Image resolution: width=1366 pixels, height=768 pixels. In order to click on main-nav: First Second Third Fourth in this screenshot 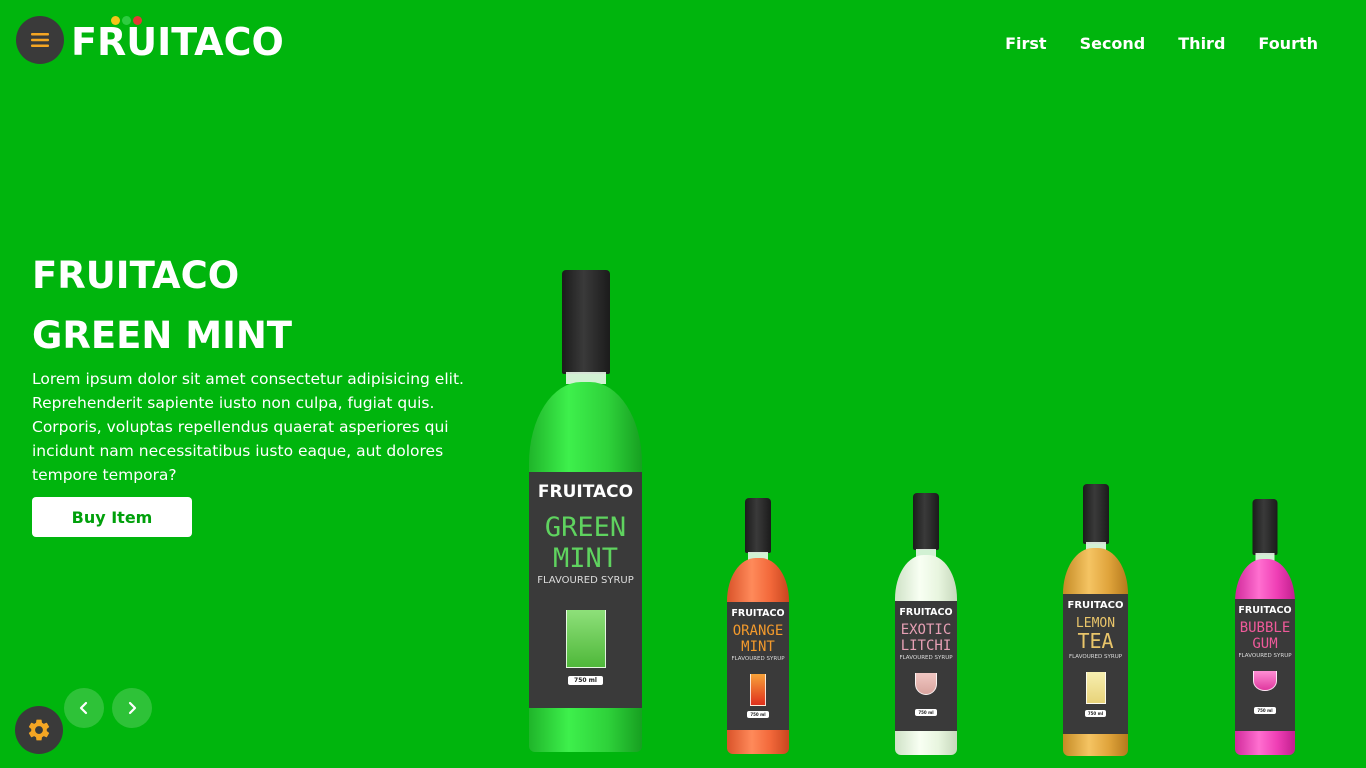, I will do `click(1161, 43)`.